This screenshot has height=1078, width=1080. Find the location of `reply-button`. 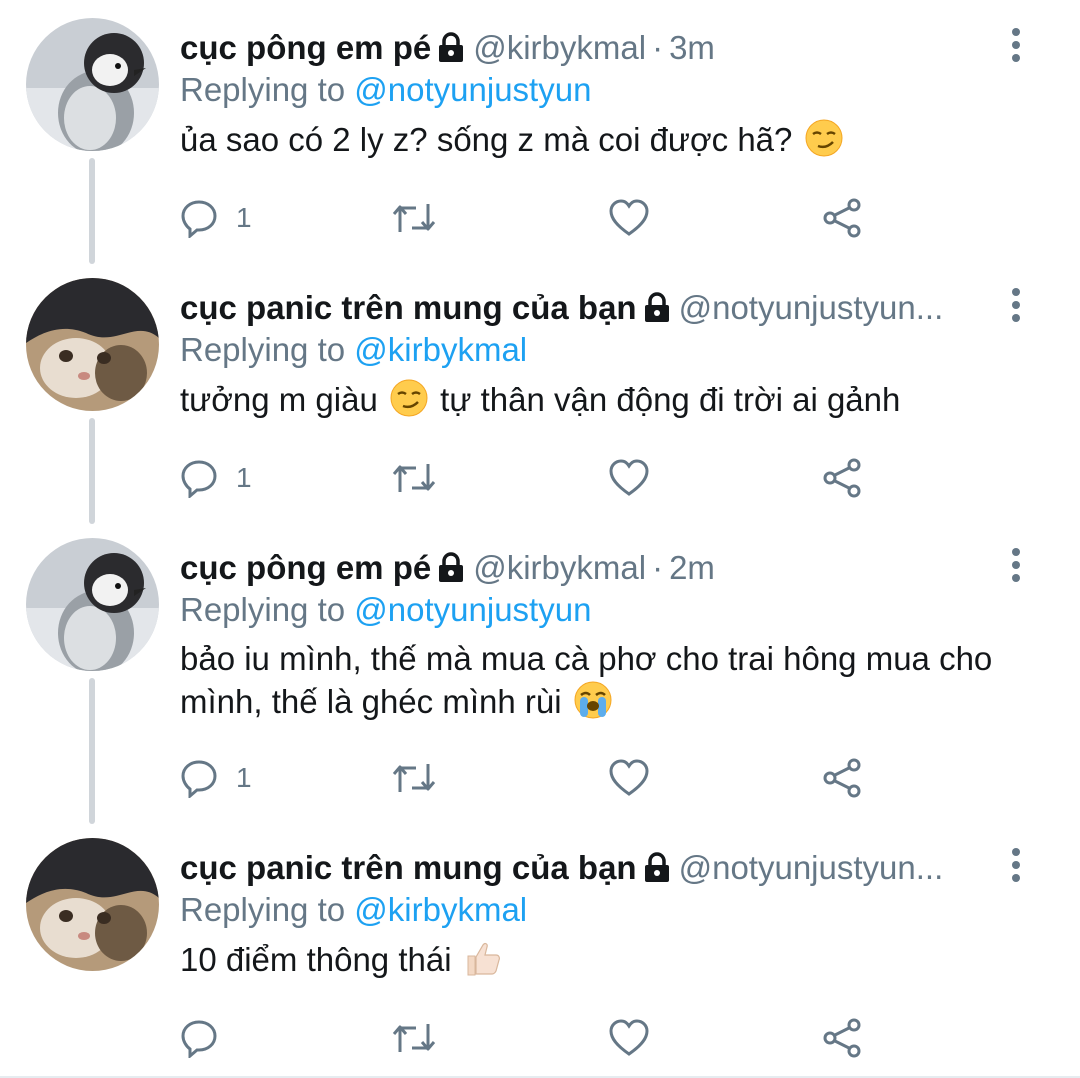

reply-button is located at coordinates (208, 1038).